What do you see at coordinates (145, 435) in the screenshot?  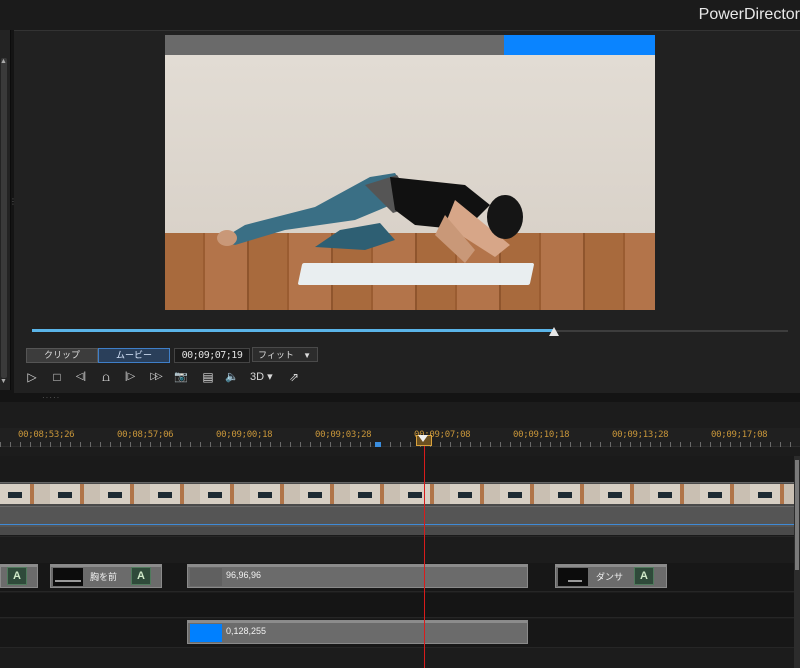 I see `ruler-label: 00;08;57;06` at bounding box center [145, 435].